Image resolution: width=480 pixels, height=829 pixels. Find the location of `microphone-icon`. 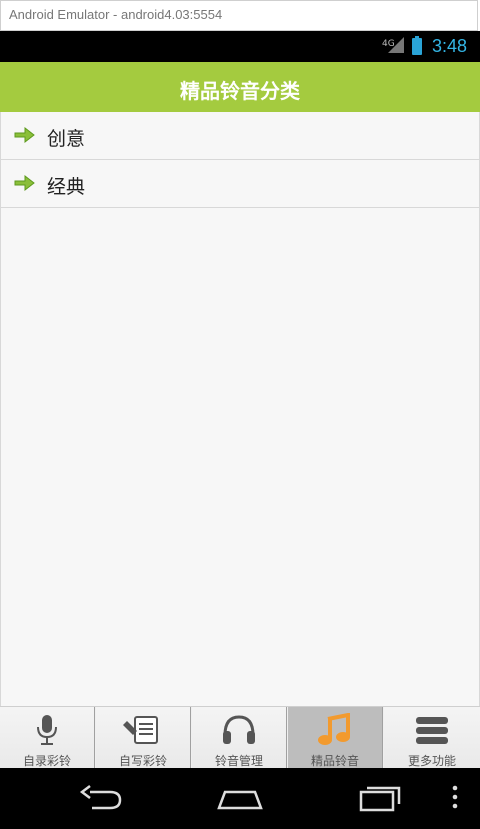

microphone-icon is located at coordinates (47, 730).